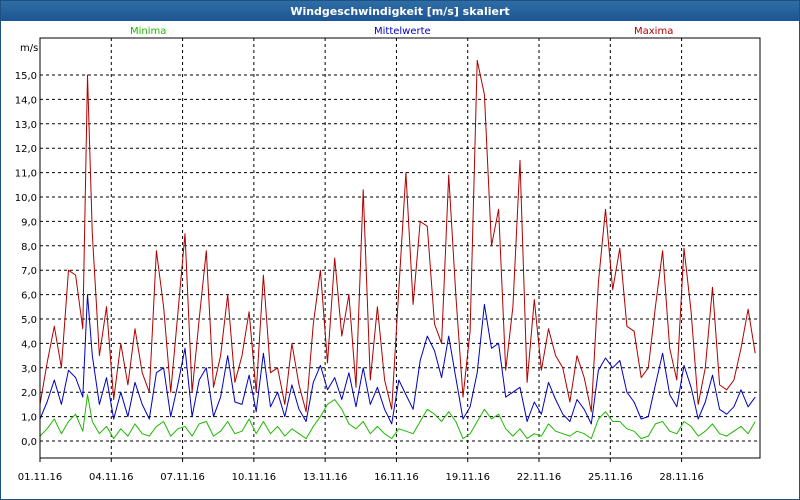 Image resolution: width=800 pixels, height=500 pixels. What do you see at coordinates (29, 442) in the screenshot?
I see `y-tick-label: 0,0` at bounding box center [29, 442].